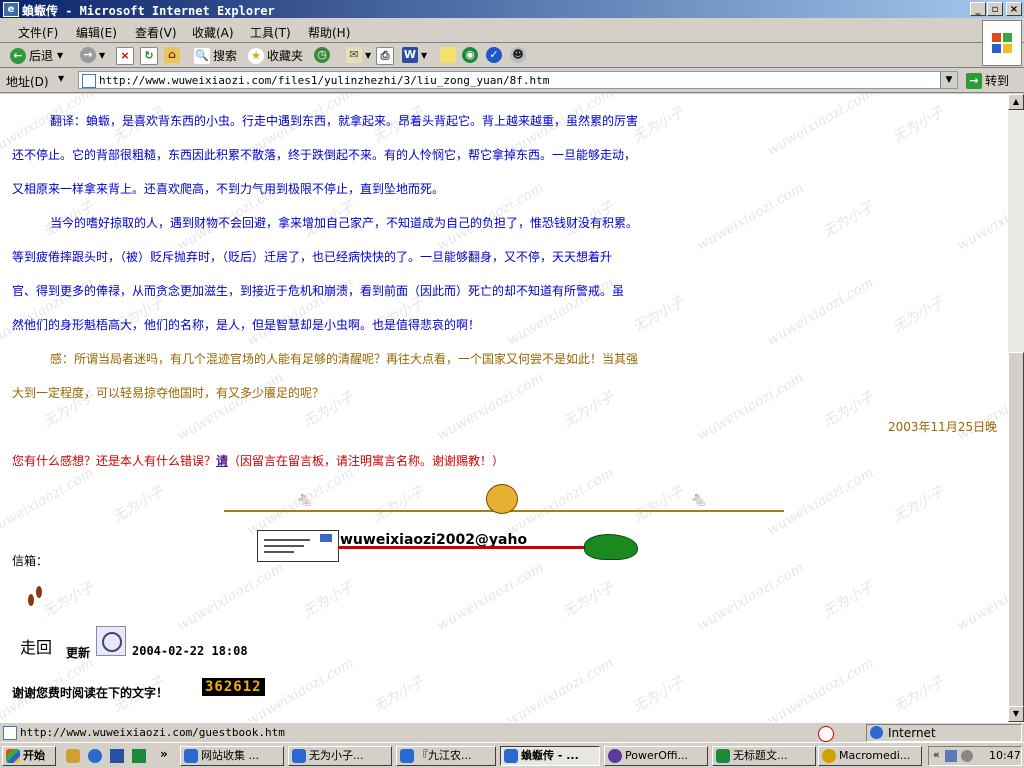 The width and height of the screenshot is (1024, 768). I want to click on visit-counter: 362612, so click(233, 687).